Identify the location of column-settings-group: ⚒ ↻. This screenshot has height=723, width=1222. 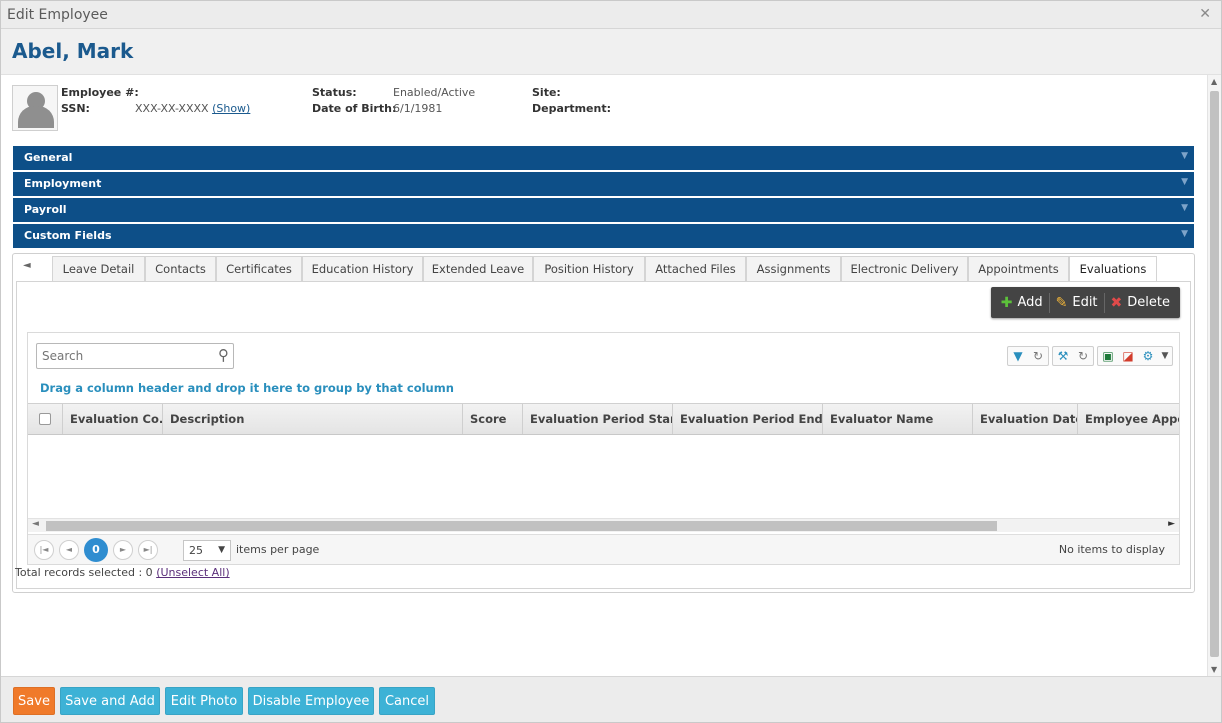
(1073, 356).